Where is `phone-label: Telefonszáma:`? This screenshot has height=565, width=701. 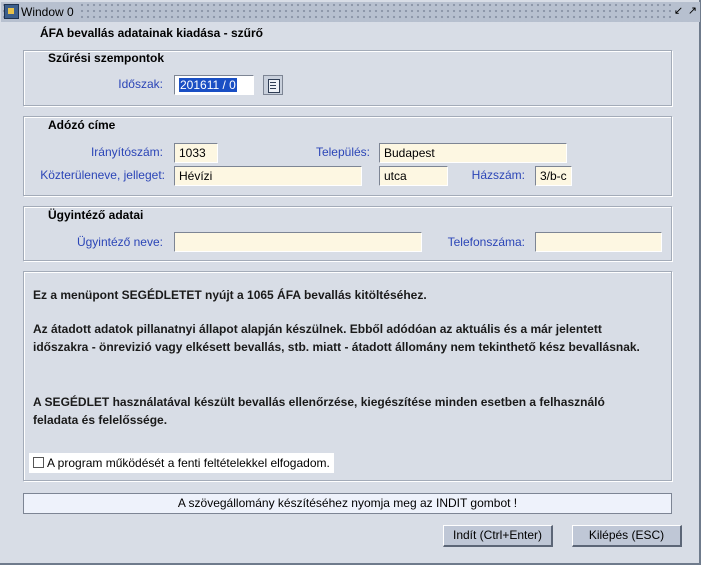
phone-label: Telefonszáma: is located at coordinates (486, 242).